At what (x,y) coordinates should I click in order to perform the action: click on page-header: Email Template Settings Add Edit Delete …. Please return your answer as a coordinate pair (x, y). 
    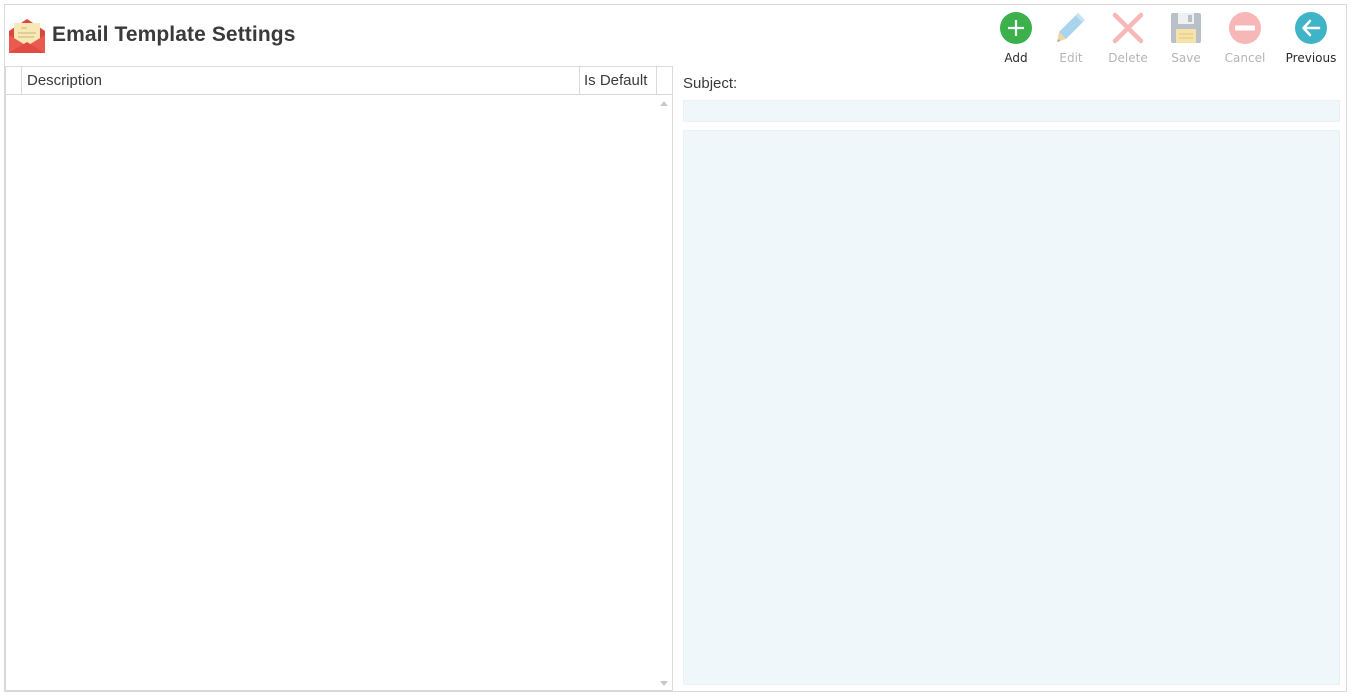
    Looking at the image, I should click on (675, 36).